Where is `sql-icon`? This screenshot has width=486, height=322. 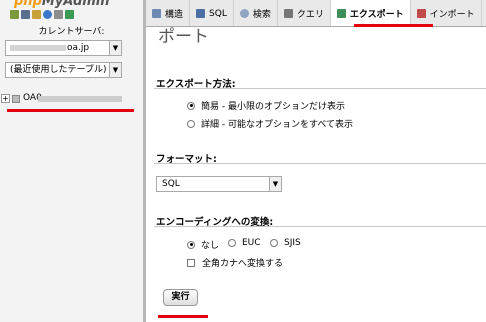
sql-icon is located at coordinates (201, 13).